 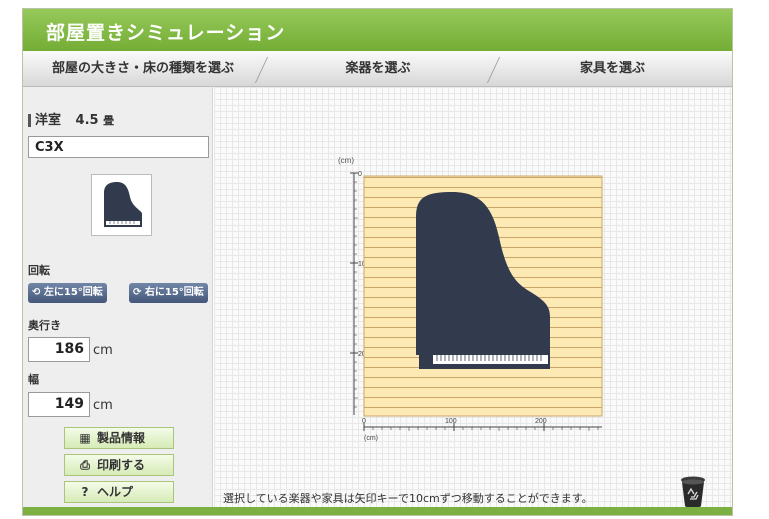 What do you see at coordinates (103, 350) in the screenshot?
I see `depth-unit: cm` at bounding box center [103, 350].